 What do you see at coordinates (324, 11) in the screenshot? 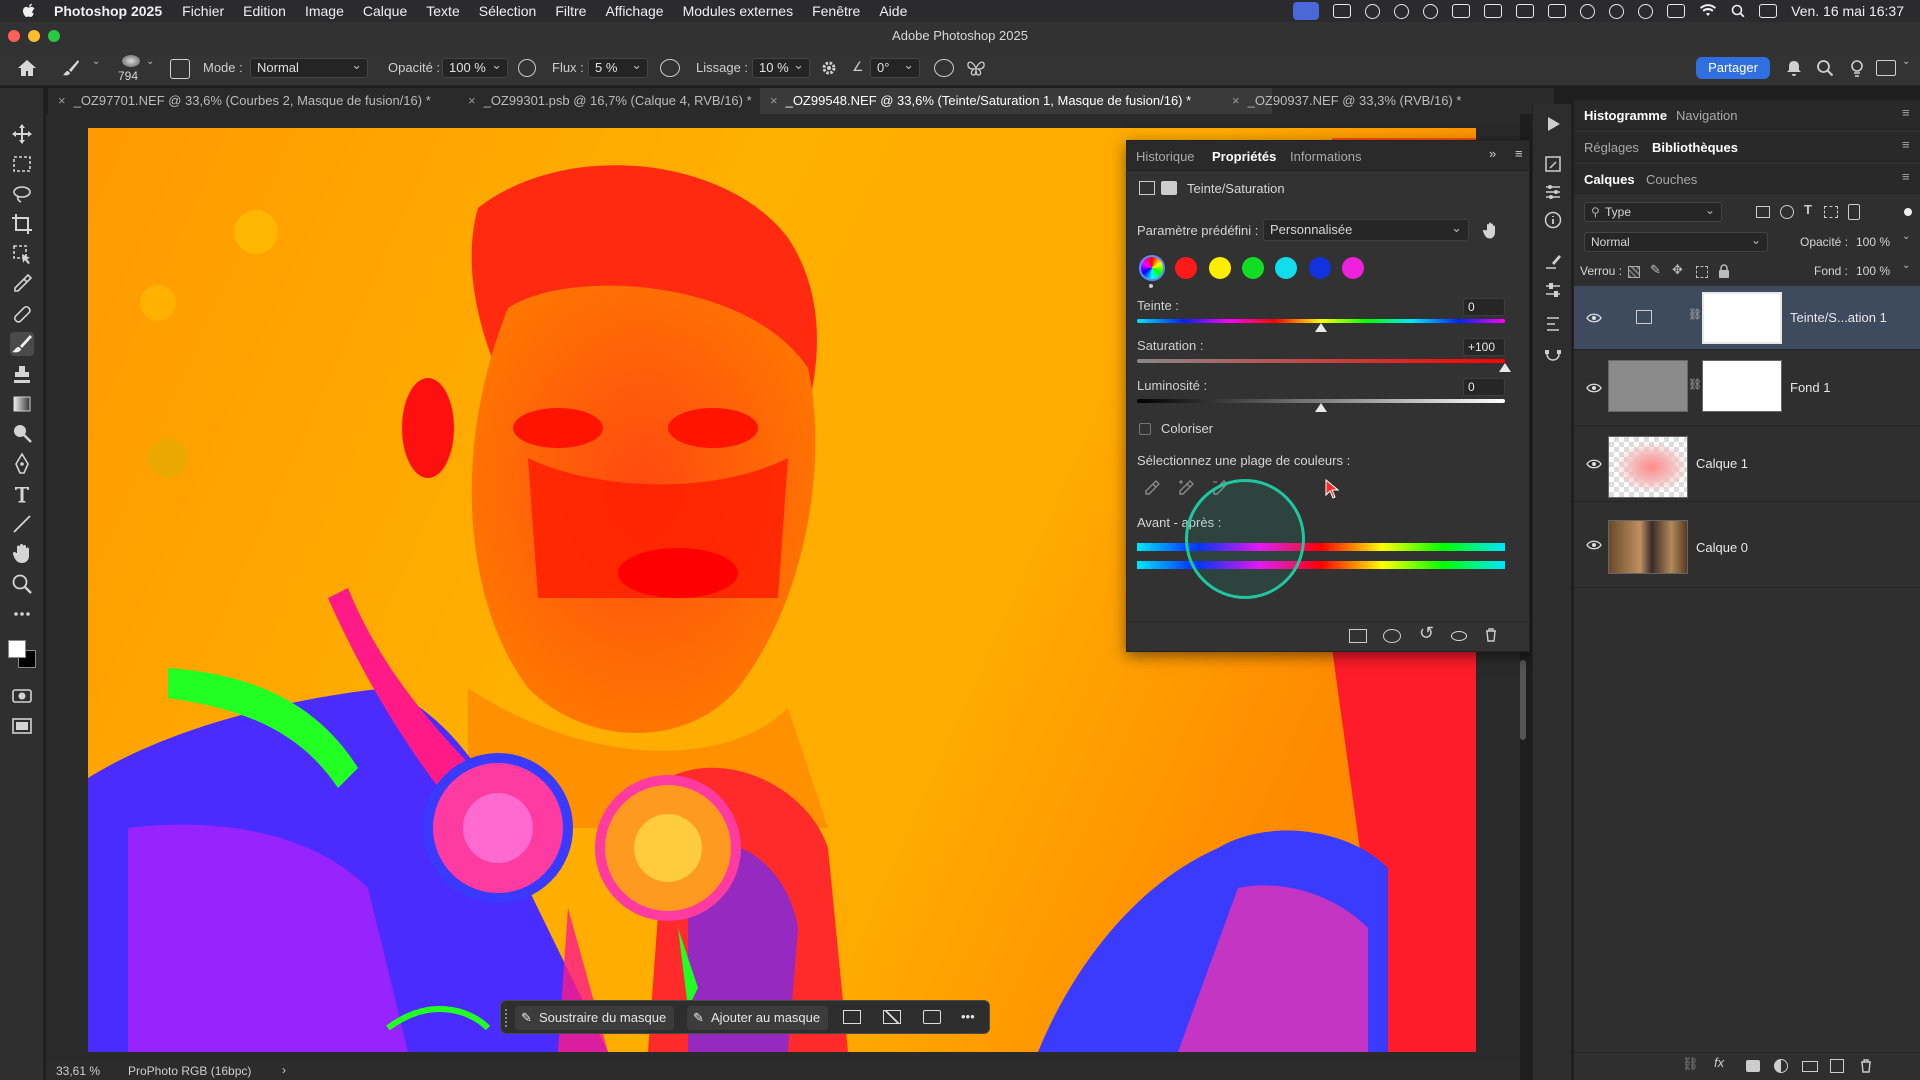
I see `menu-image: Image` at bounding box center [324, 11].